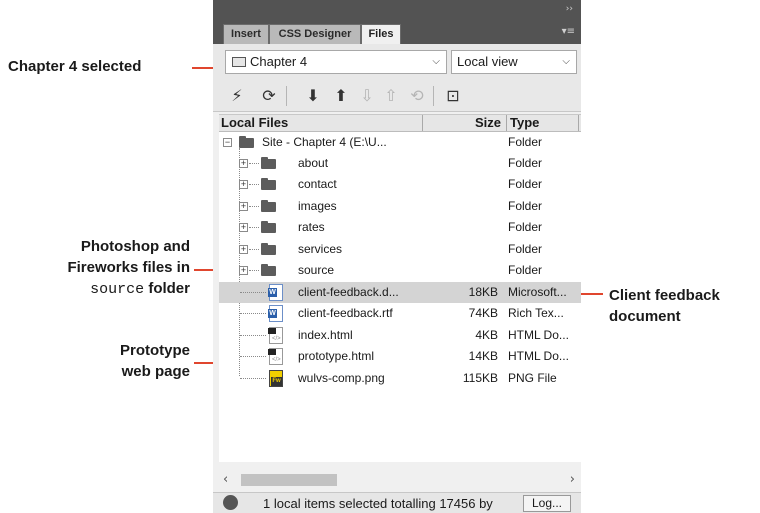 The width and height of the screenshot is (760, 513). I want to click on fireworks-png-icon, so click(276, 378).